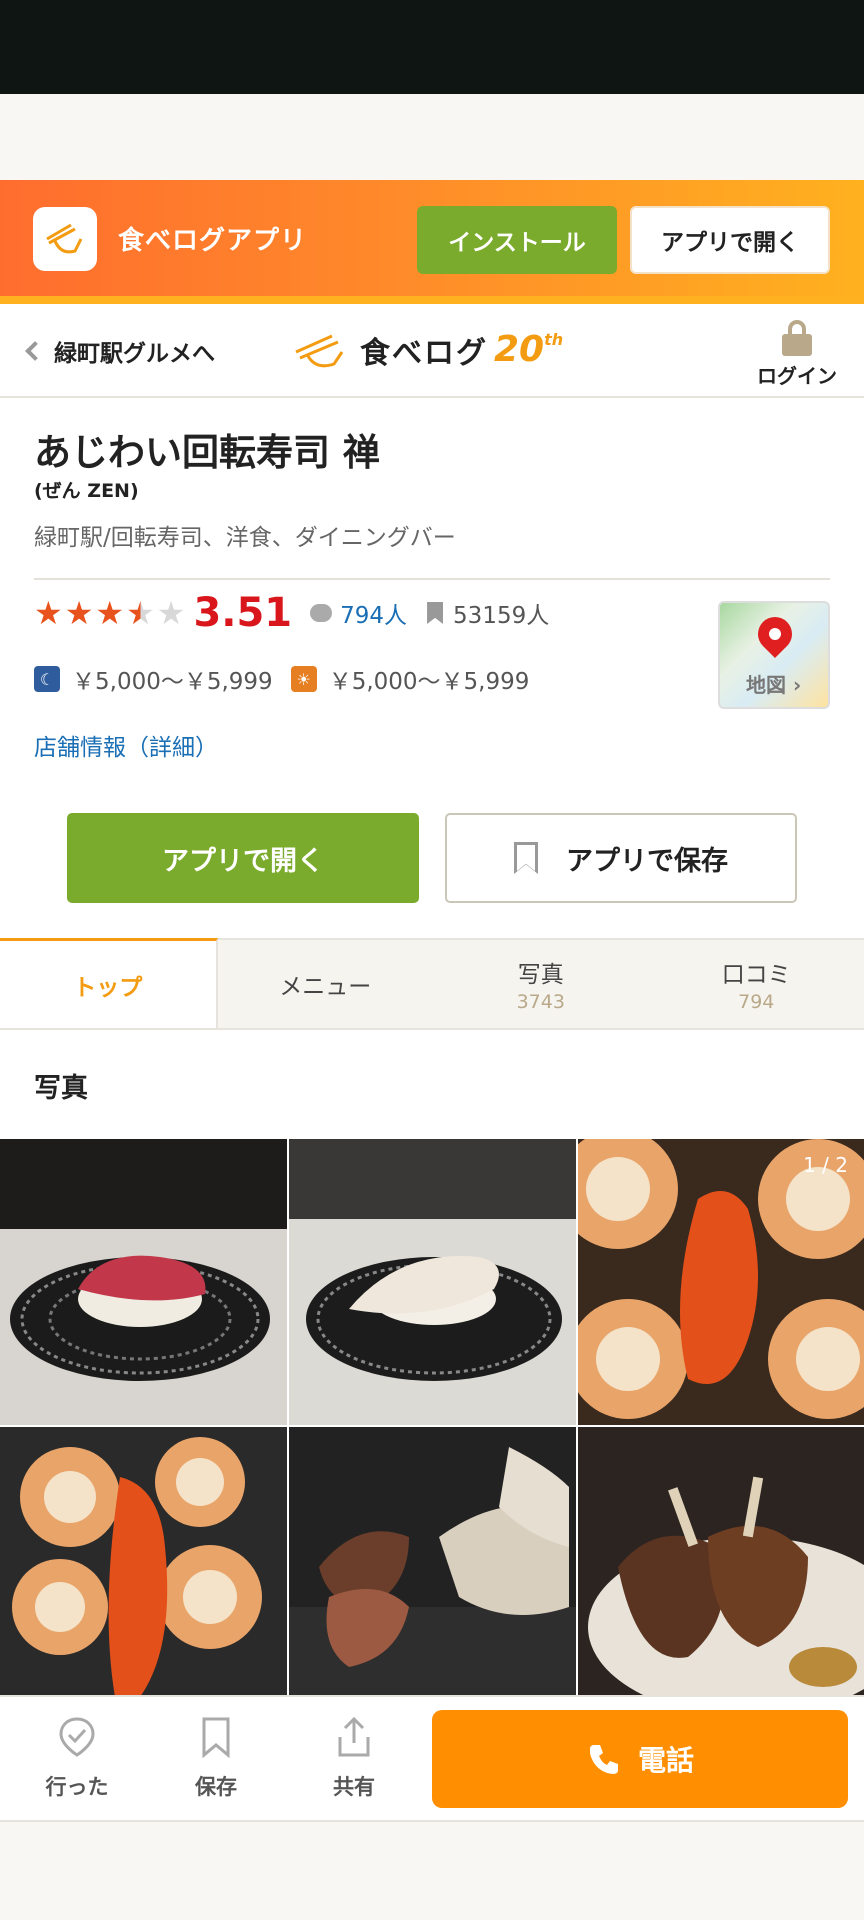 Image resolution: width=864 pixels, height=1920 pixels. Describe the element at coordinates (35, 351) in the screenshot. I see `chevron-left-icon` at that location.